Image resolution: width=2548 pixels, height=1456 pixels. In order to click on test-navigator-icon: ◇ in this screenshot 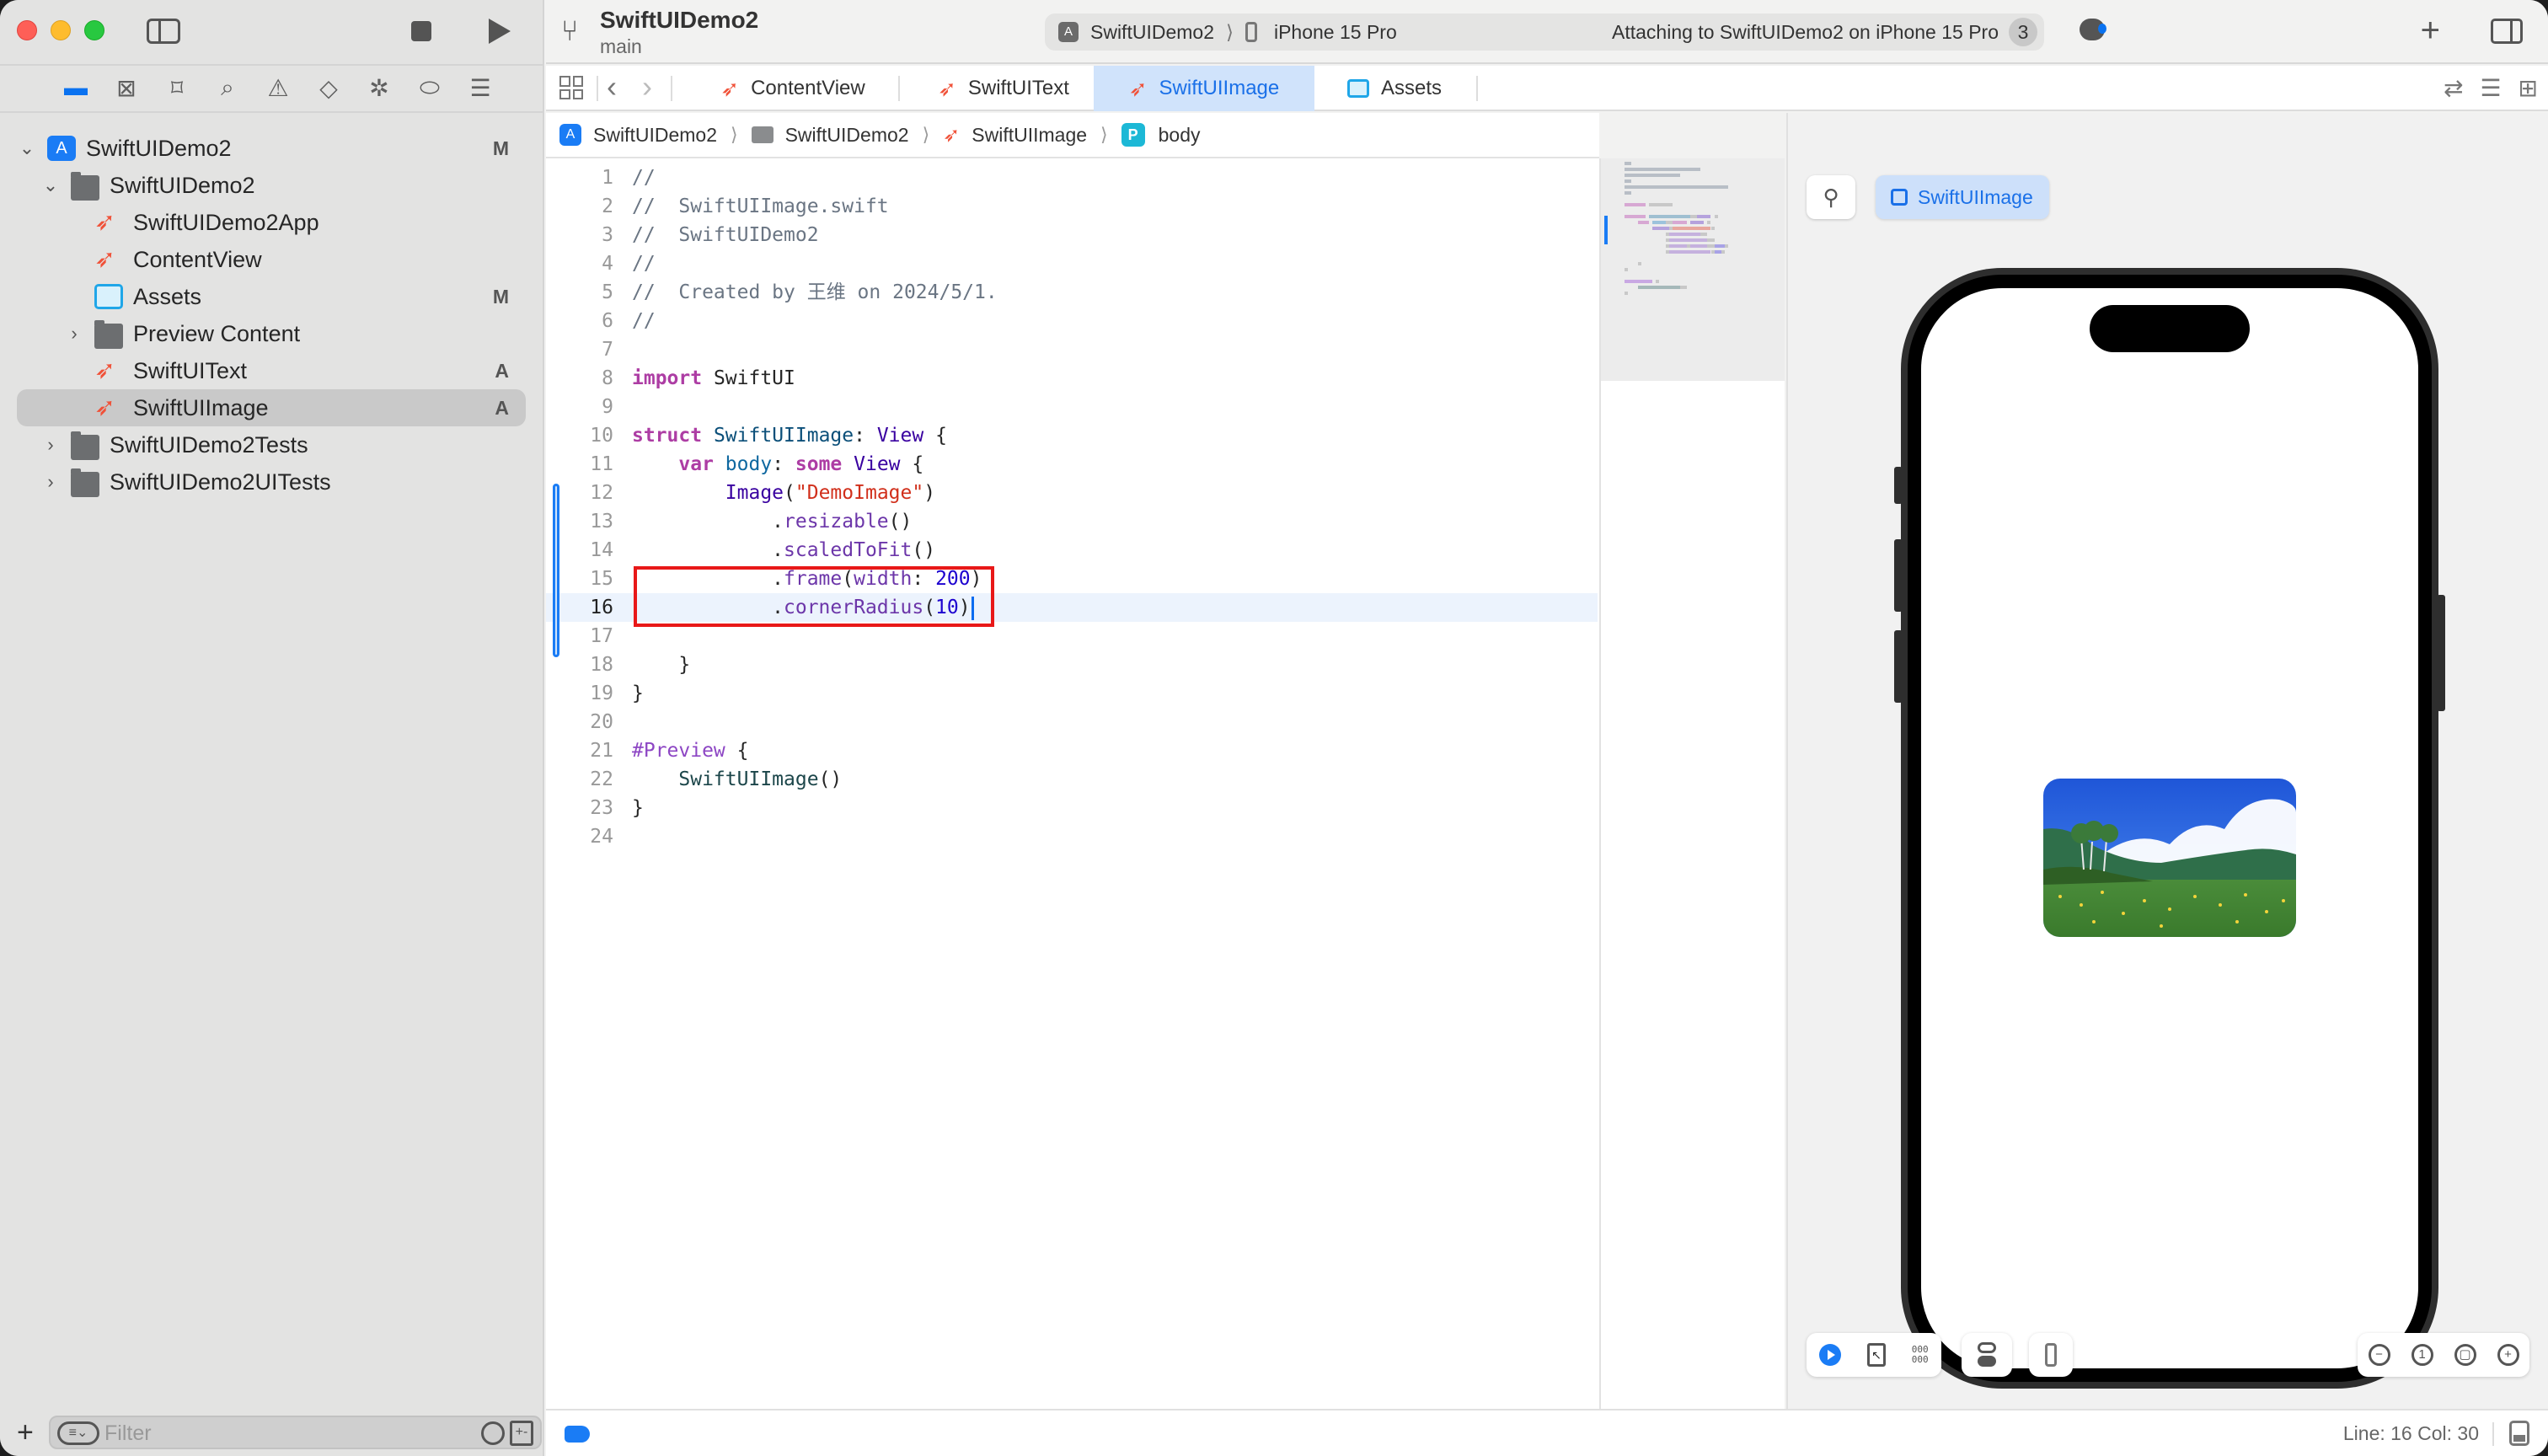, I will do `click(328, 87)`.